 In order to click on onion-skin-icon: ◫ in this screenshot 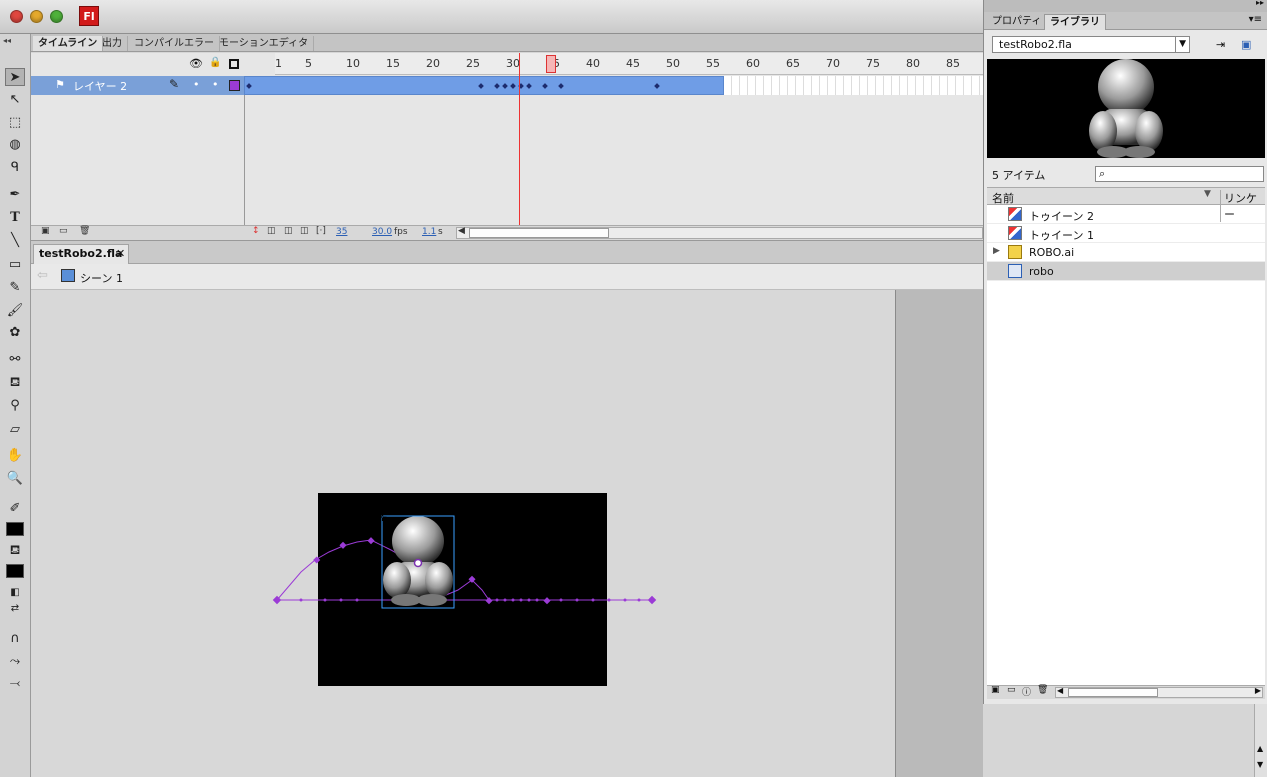, I will do `click(271, 231)`.